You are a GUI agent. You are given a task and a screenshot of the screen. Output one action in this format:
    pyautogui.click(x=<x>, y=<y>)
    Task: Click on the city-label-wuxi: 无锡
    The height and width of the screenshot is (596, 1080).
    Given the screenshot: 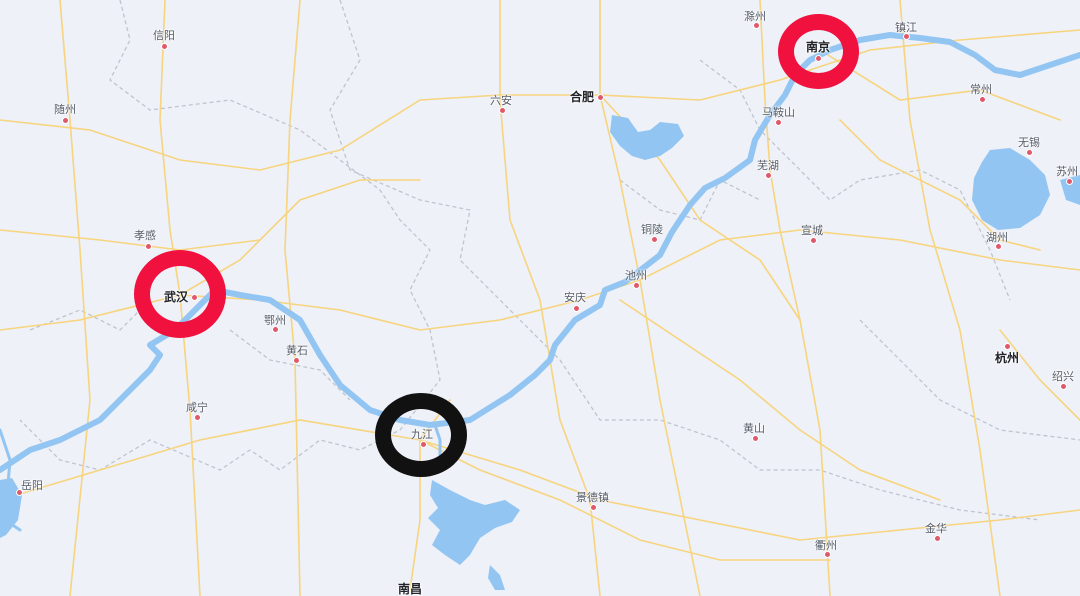 What is the action you would take?
    pyautogui.click(x=1029, y=142)
    